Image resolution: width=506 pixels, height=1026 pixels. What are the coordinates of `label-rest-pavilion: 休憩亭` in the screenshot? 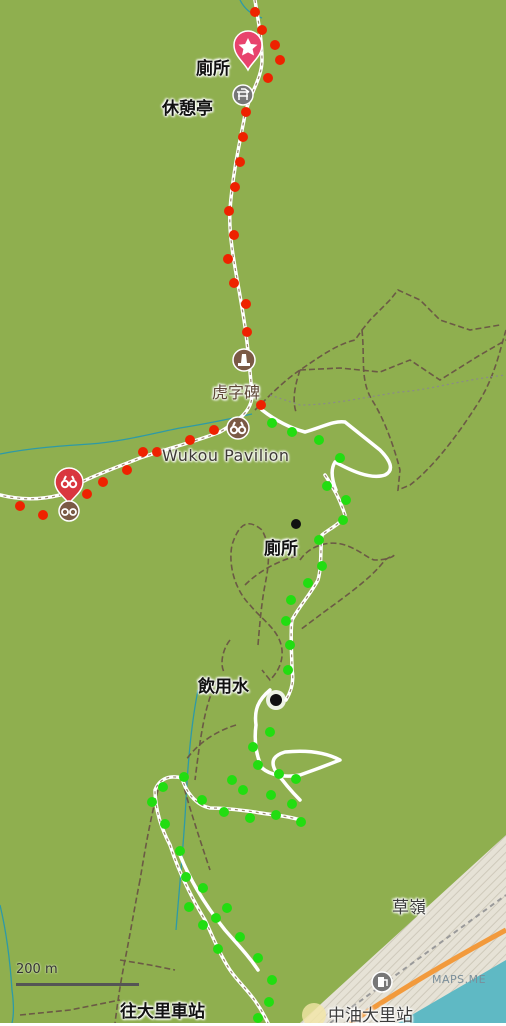 It's located at (187, 109).